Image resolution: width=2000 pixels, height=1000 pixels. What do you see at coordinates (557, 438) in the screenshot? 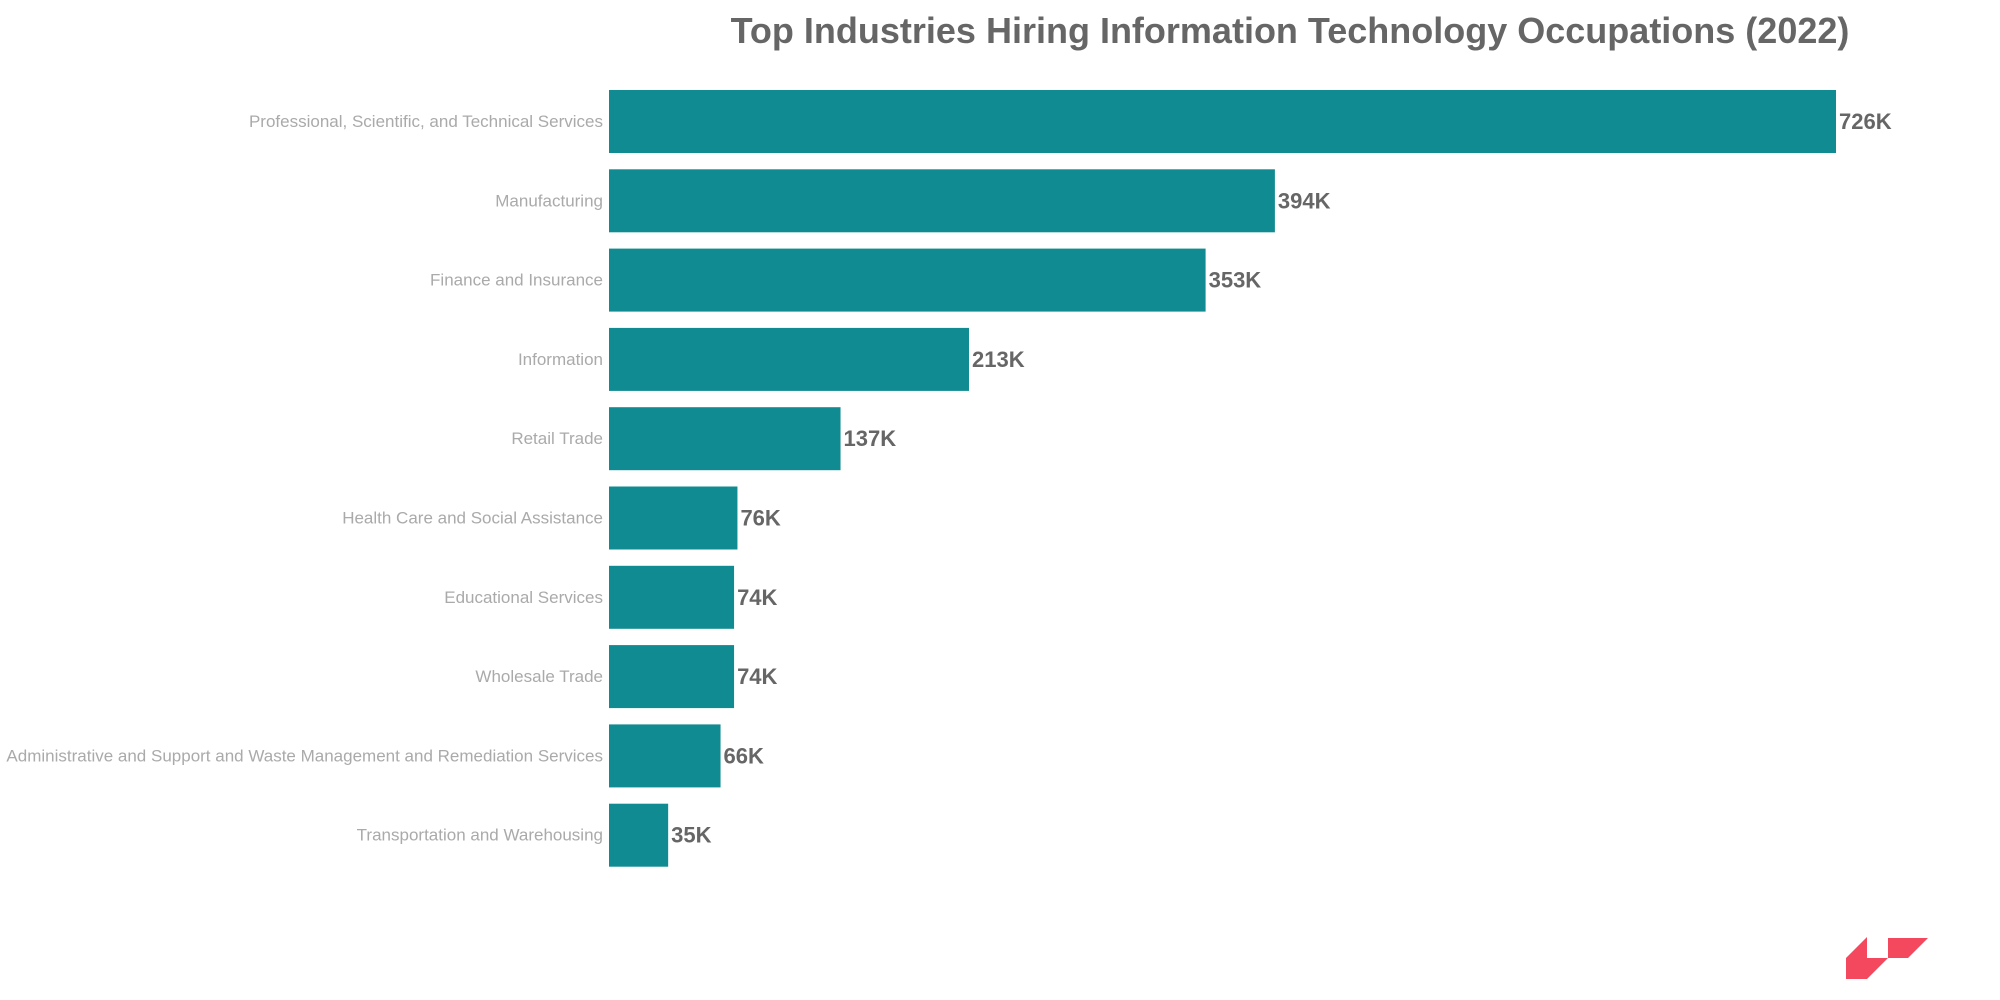
I see `category-label-4: Retail Trade` at bounding box center [557, 438].